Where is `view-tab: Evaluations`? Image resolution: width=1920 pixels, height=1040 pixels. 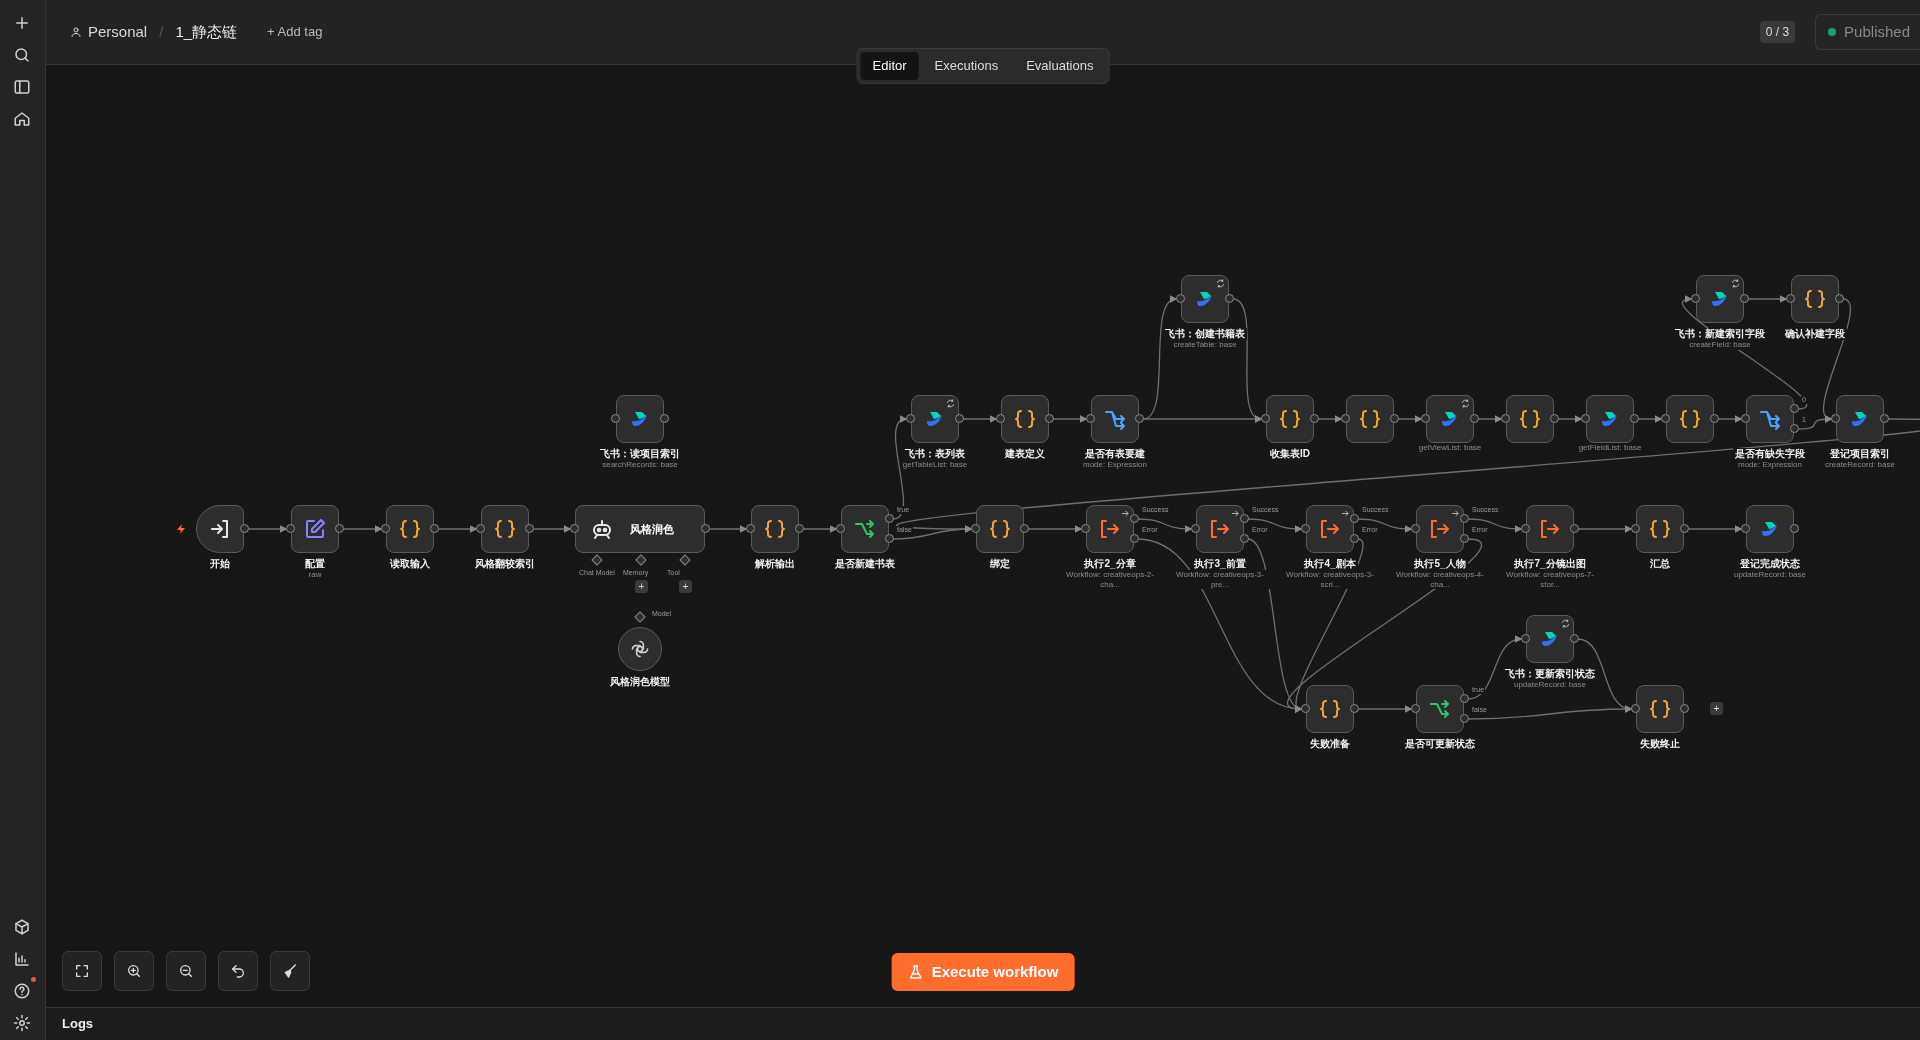
view-tab: Evaluations is located at coordinates (1060, 66).